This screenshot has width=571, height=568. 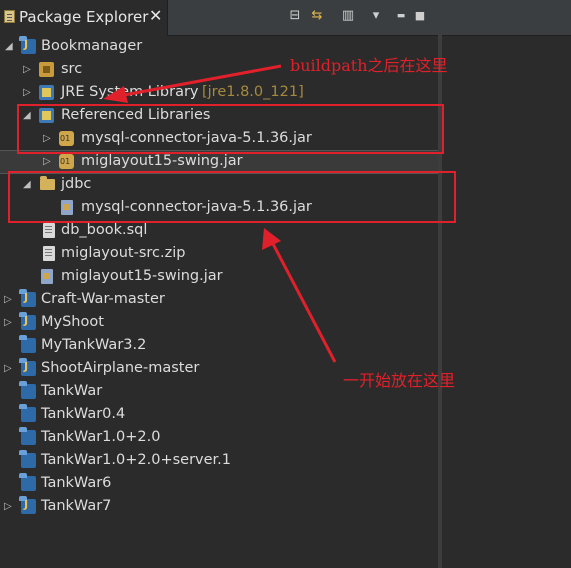 What do you see at coordinates (46, 69) in the screenshot?
I see `source-folder-icon` at bounding box center [46, 69].